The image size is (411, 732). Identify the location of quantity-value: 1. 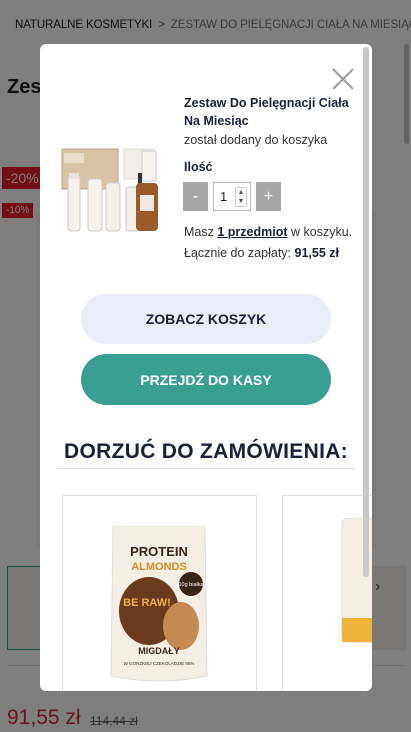
(224, 196).